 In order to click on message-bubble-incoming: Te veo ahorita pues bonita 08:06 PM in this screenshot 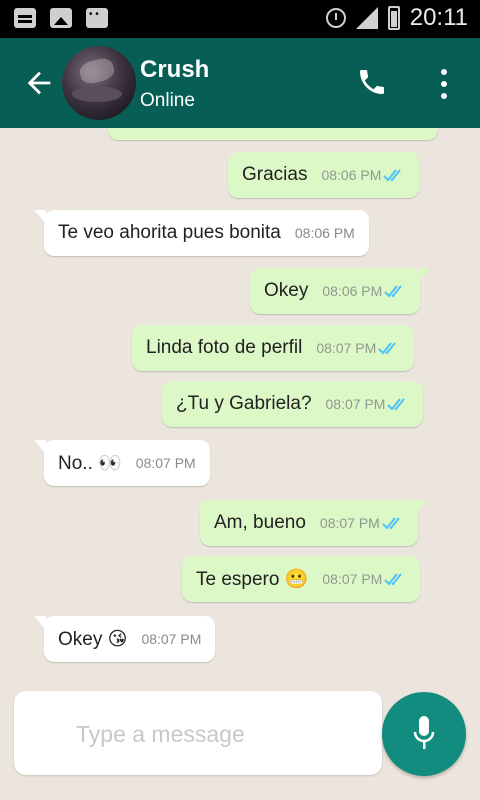, I will do `click(201, 233)`.